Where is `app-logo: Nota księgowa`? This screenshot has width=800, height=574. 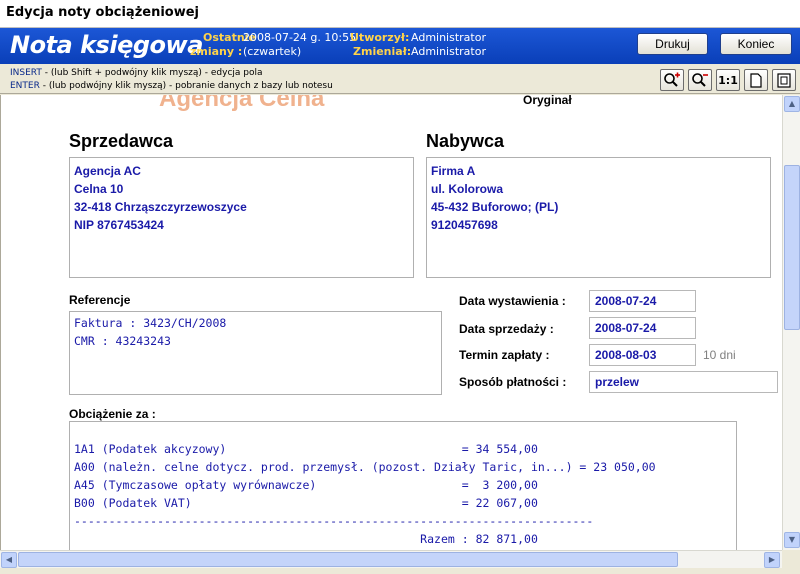 app-logo: Nota księgowa is located at coordinates (106, 45).